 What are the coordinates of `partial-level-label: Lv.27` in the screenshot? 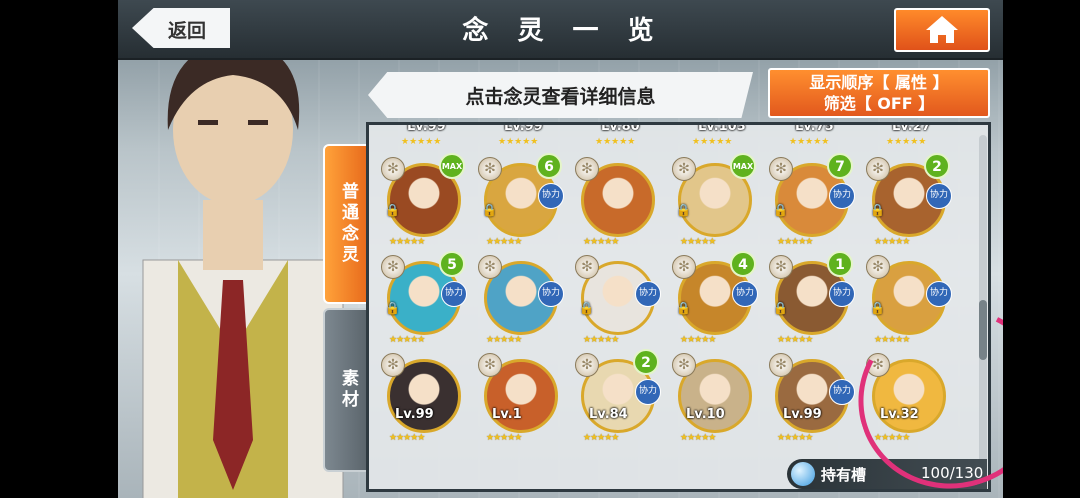 It's located at (911, 128).